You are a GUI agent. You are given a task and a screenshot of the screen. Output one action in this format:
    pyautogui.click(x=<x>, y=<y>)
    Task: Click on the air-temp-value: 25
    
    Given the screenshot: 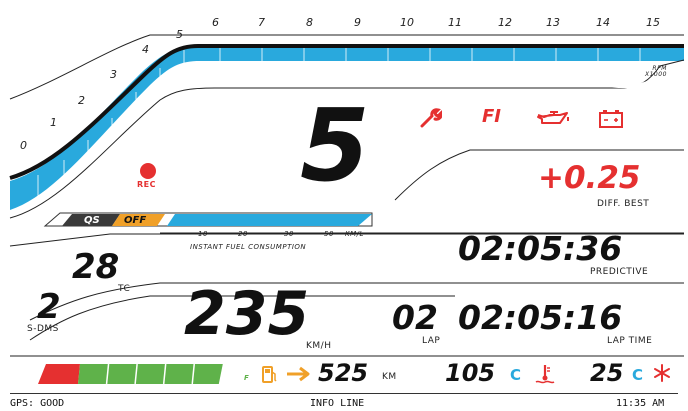 What is the action you would take?
    pyautogui.click(x=607, y=373)
    